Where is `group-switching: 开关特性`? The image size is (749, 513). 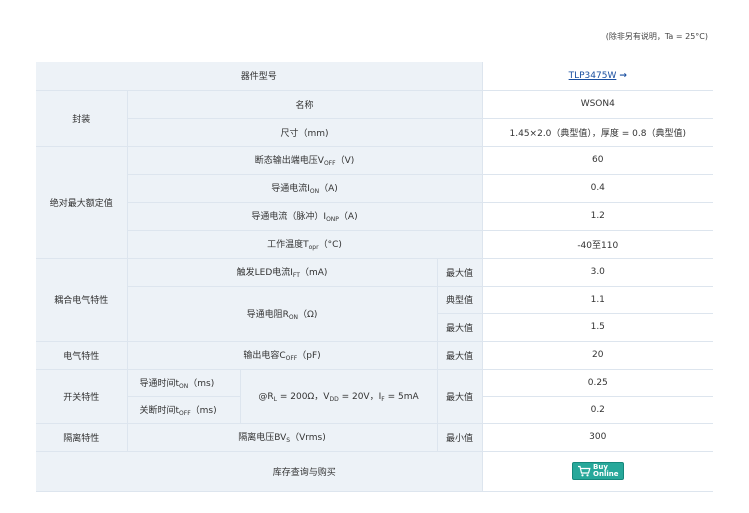 group-switching: 开关特性 is located at coordinates (81, 396).